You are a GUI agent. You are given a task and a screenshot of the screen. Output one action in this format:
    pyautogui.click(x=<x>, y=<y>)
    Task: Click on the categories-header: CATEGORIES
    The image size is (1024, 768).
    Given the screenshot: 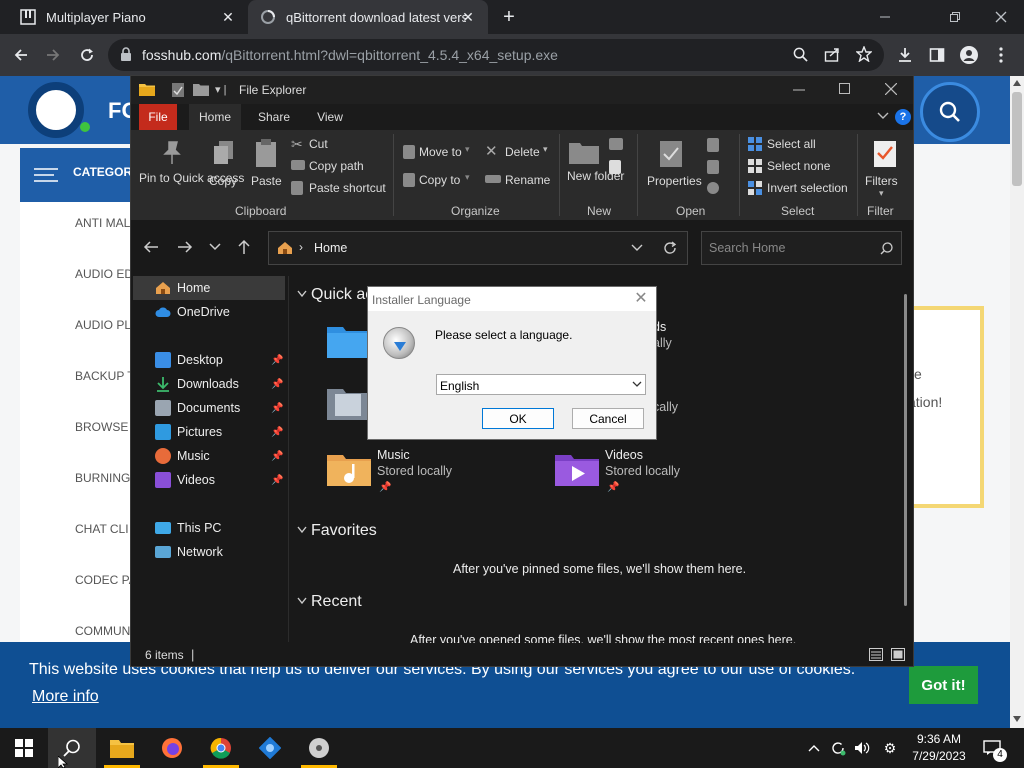 What is the action you would take?
    pyautogui.click(x=85, y=175)
    